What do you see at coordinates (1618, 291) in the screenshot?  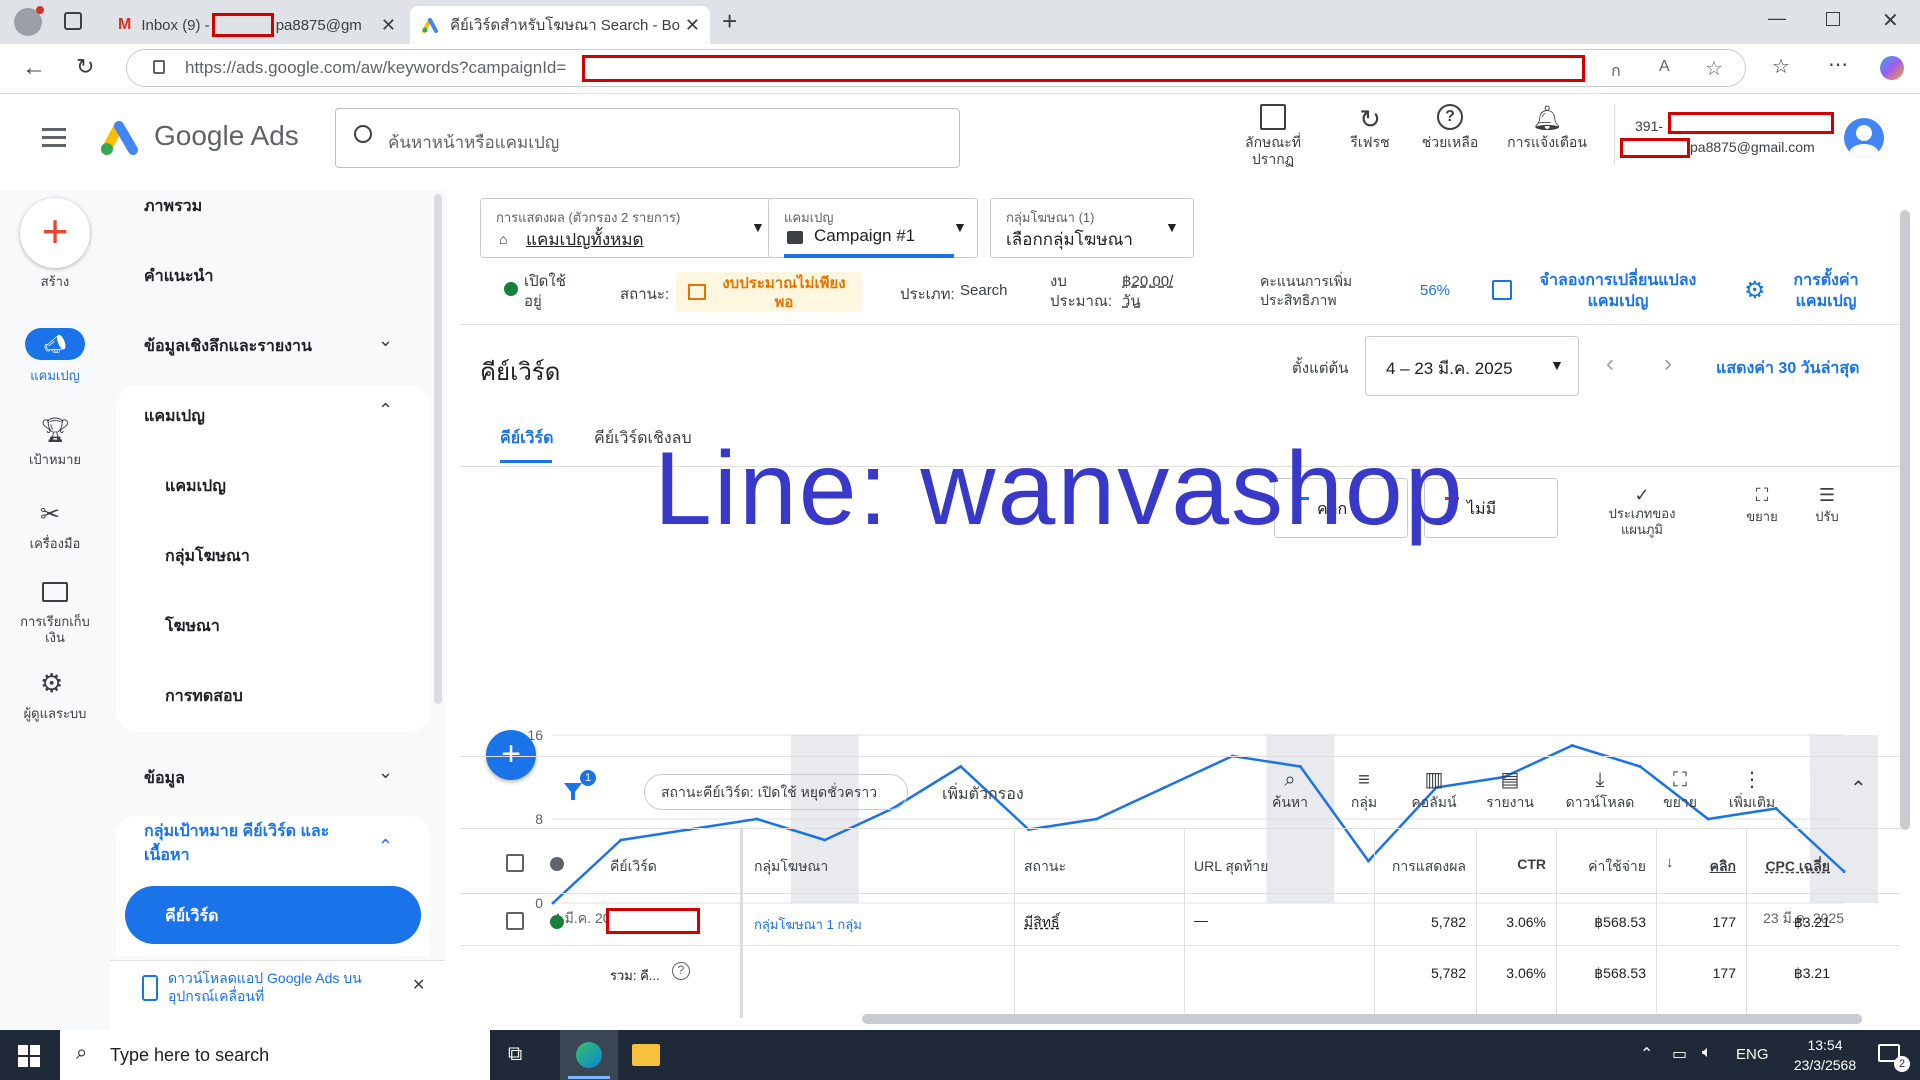 I see `simulate-link: จำลองการเปลี่ยนแปลงแคมเปญ` at bounding box center [1618, 291].